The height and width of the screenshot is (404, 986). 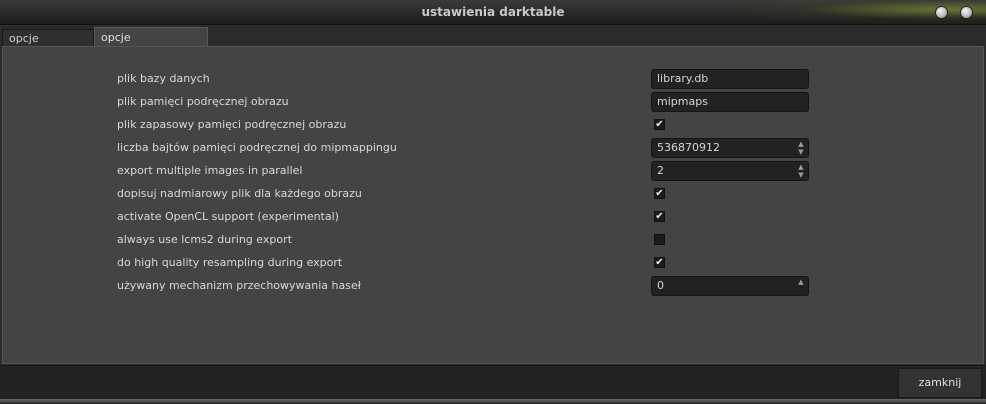 What do you see at coordinates (493, 401) in the screenshot?
I see `window-bottom-edge` at bounding box center [493, 401].